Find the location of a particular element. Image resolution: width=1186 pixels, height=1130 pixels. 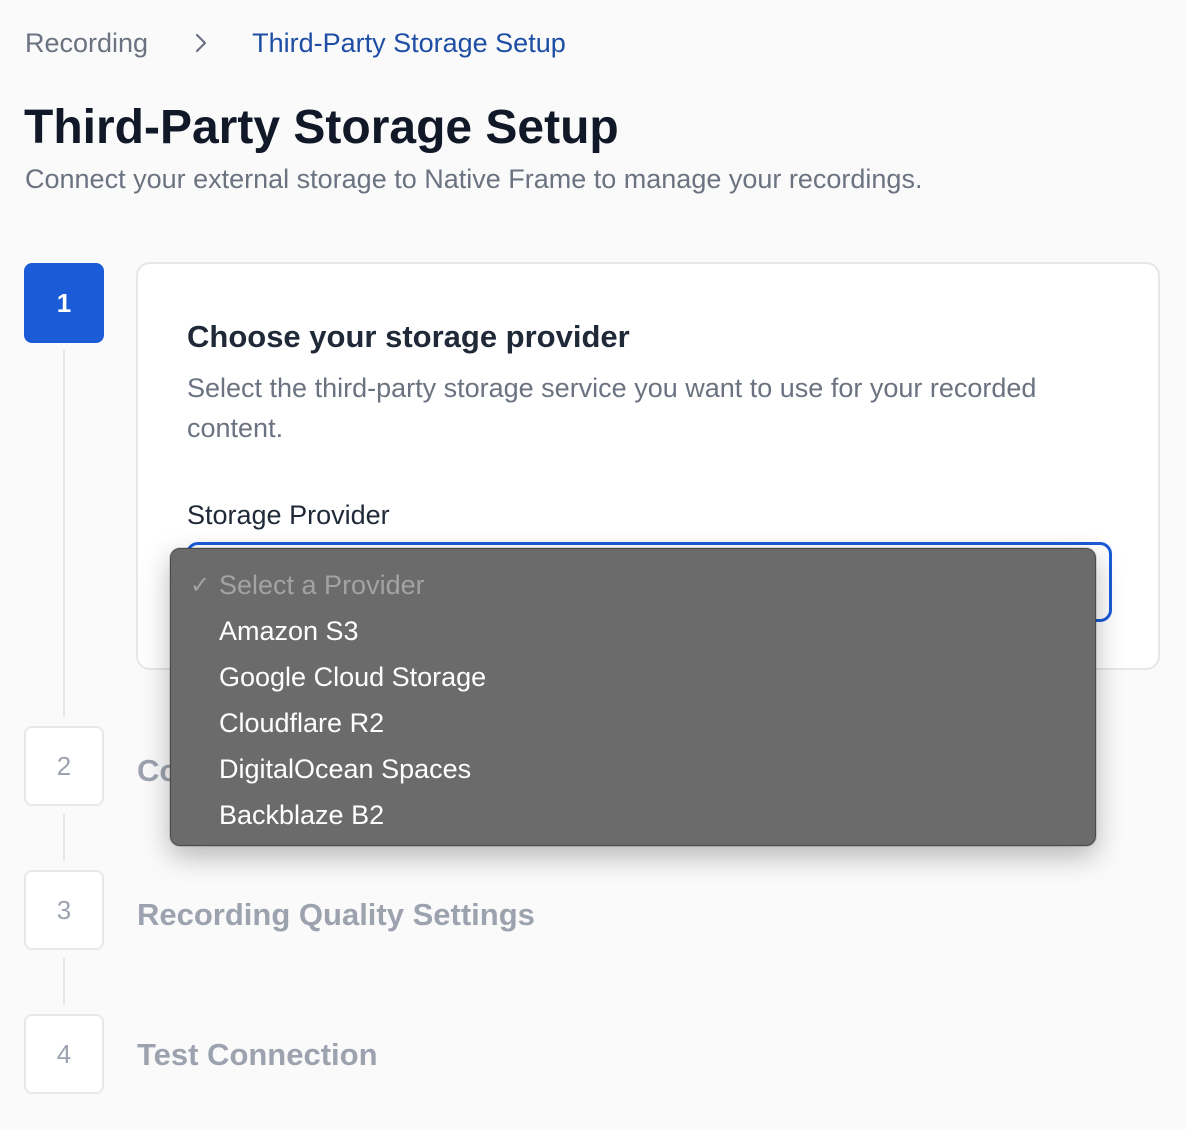

dropdown-option-amazon-s3: Amazon S3 is located at coordinates (633, 631).